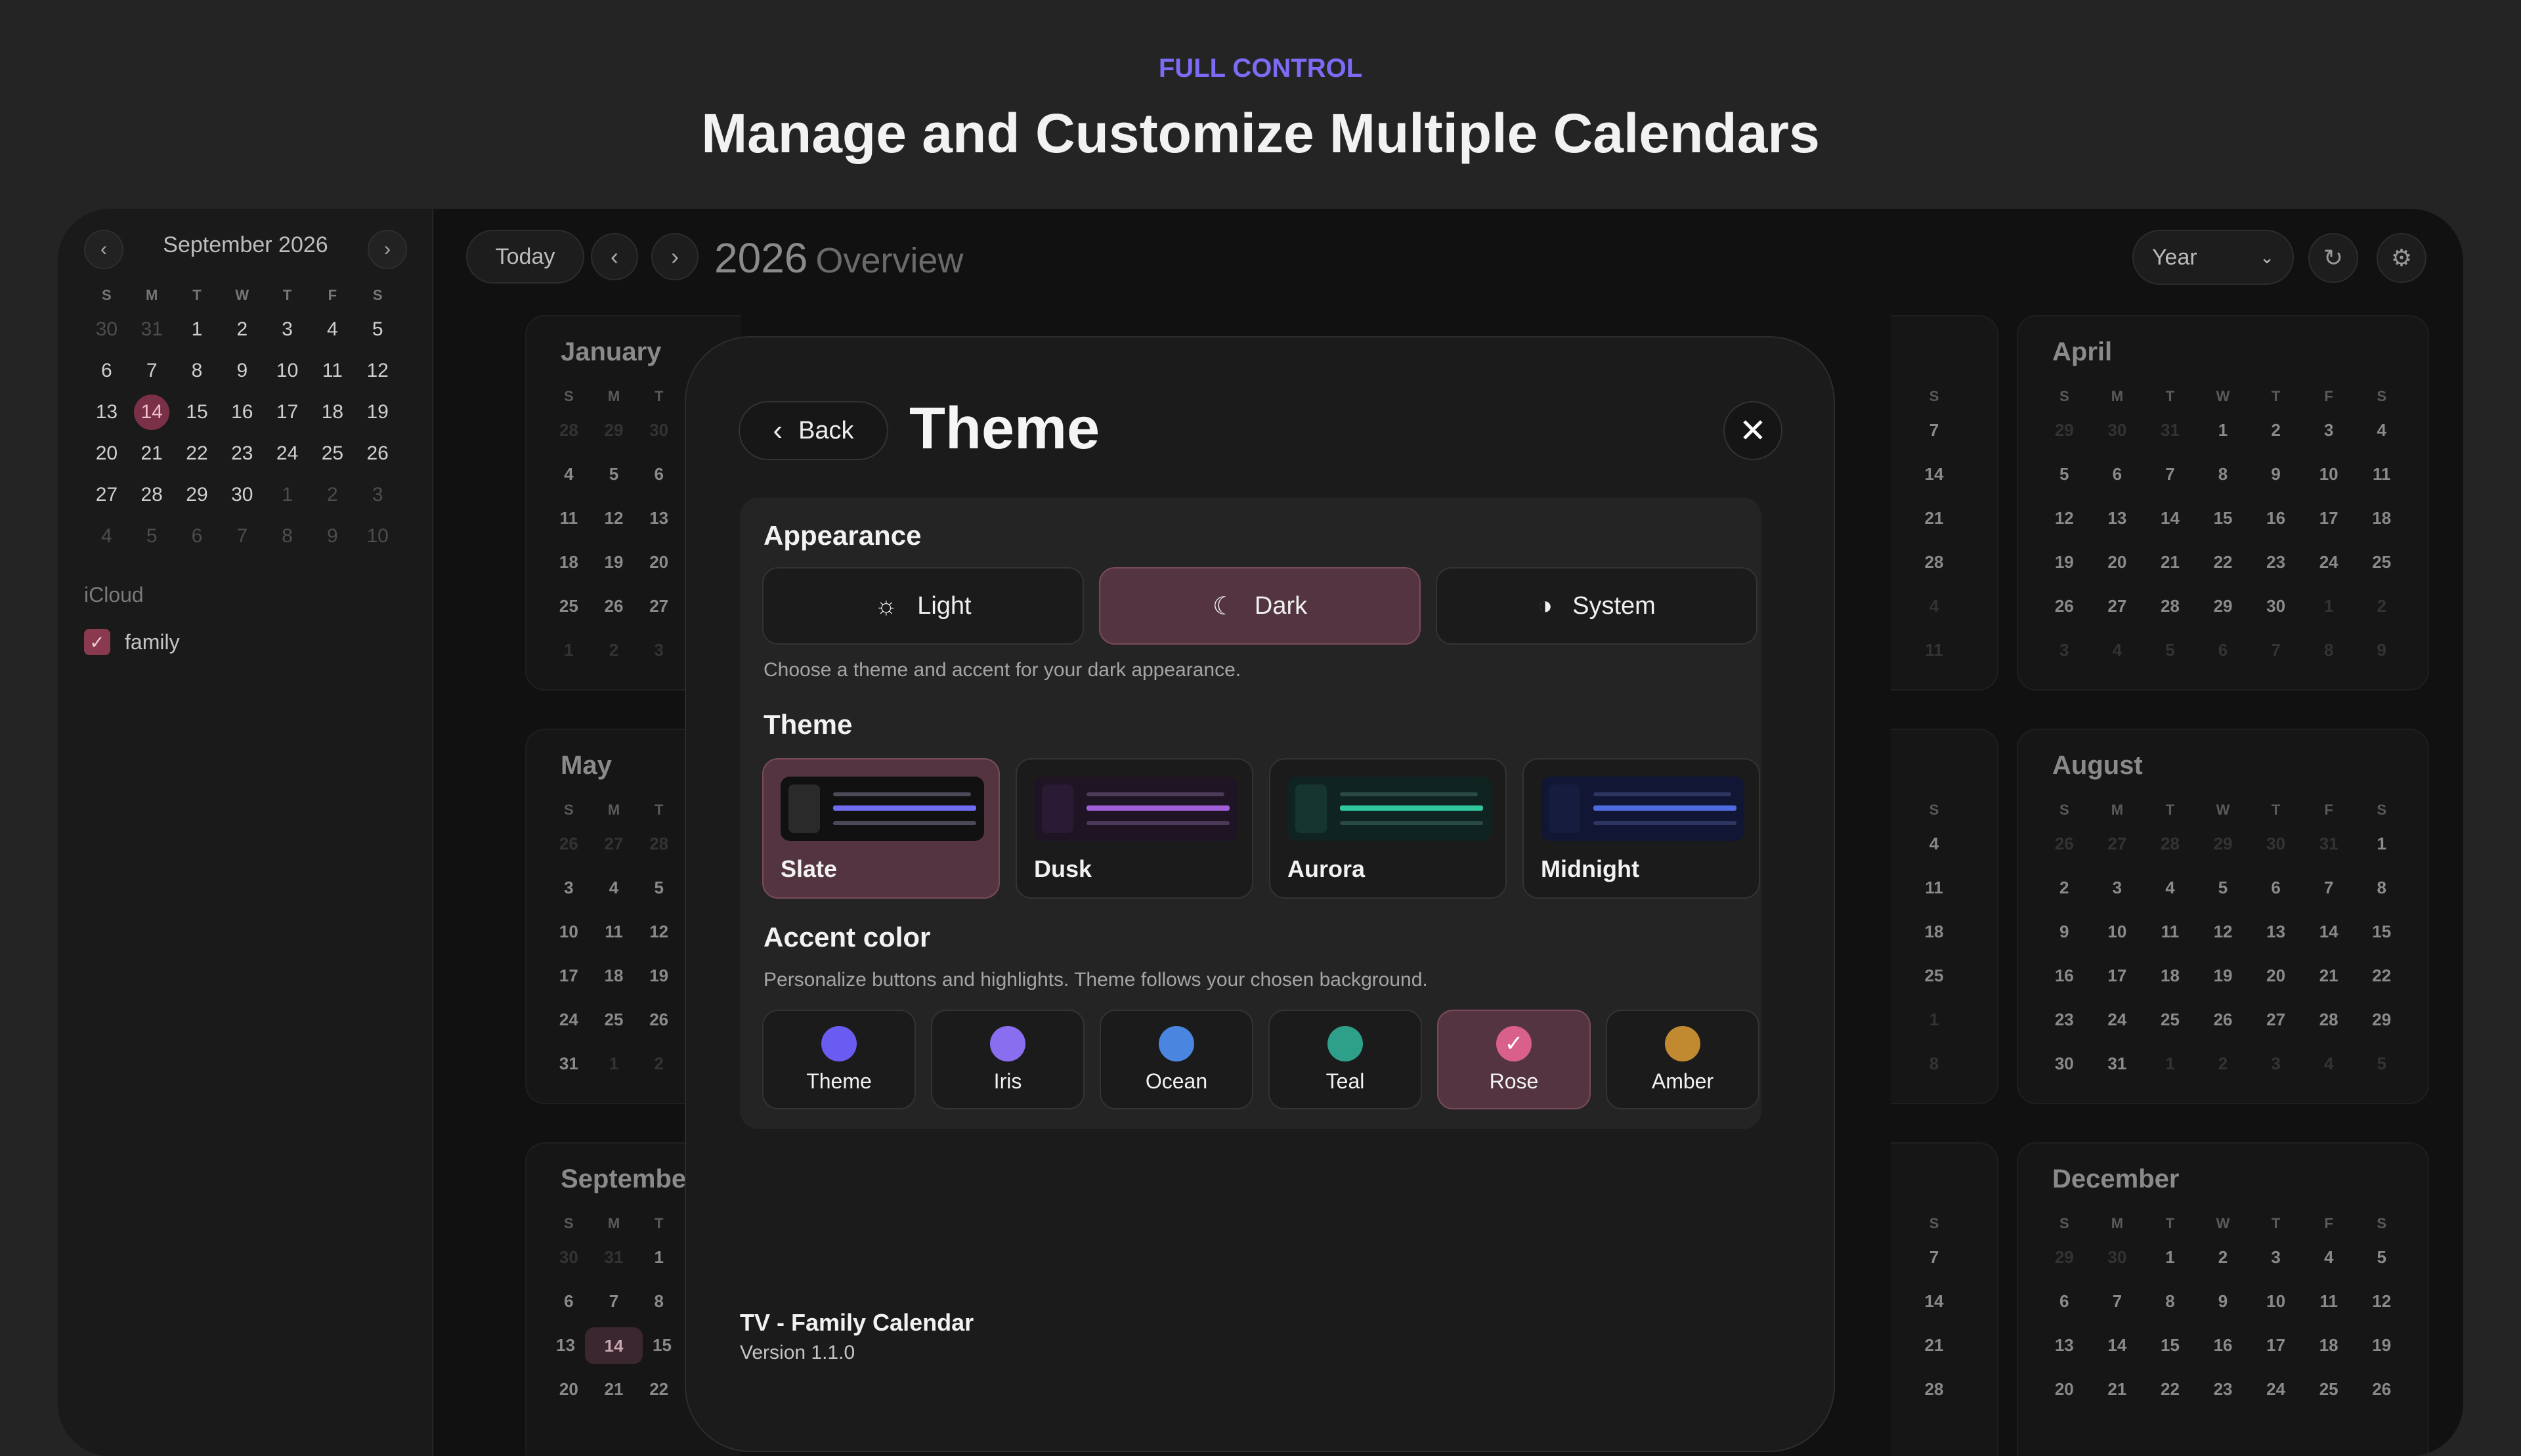 This screenshot has height=1456, width=2521. I want to click on theme-option-midnight: Midnight, so click(1641, 828).